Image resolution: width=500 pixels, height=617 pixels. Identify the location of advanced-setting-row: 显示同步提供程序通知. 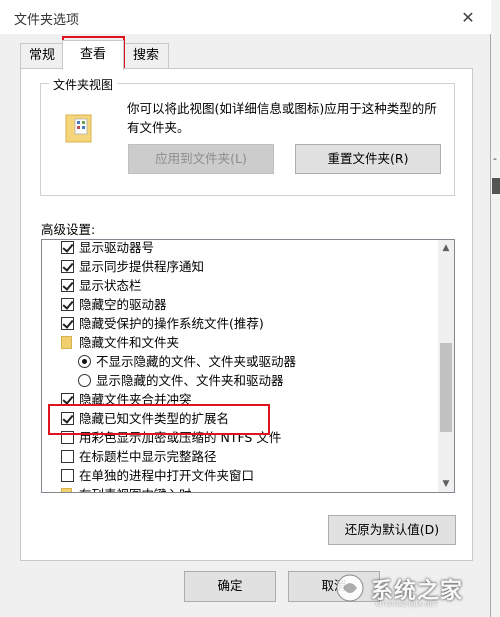
(241, 266).